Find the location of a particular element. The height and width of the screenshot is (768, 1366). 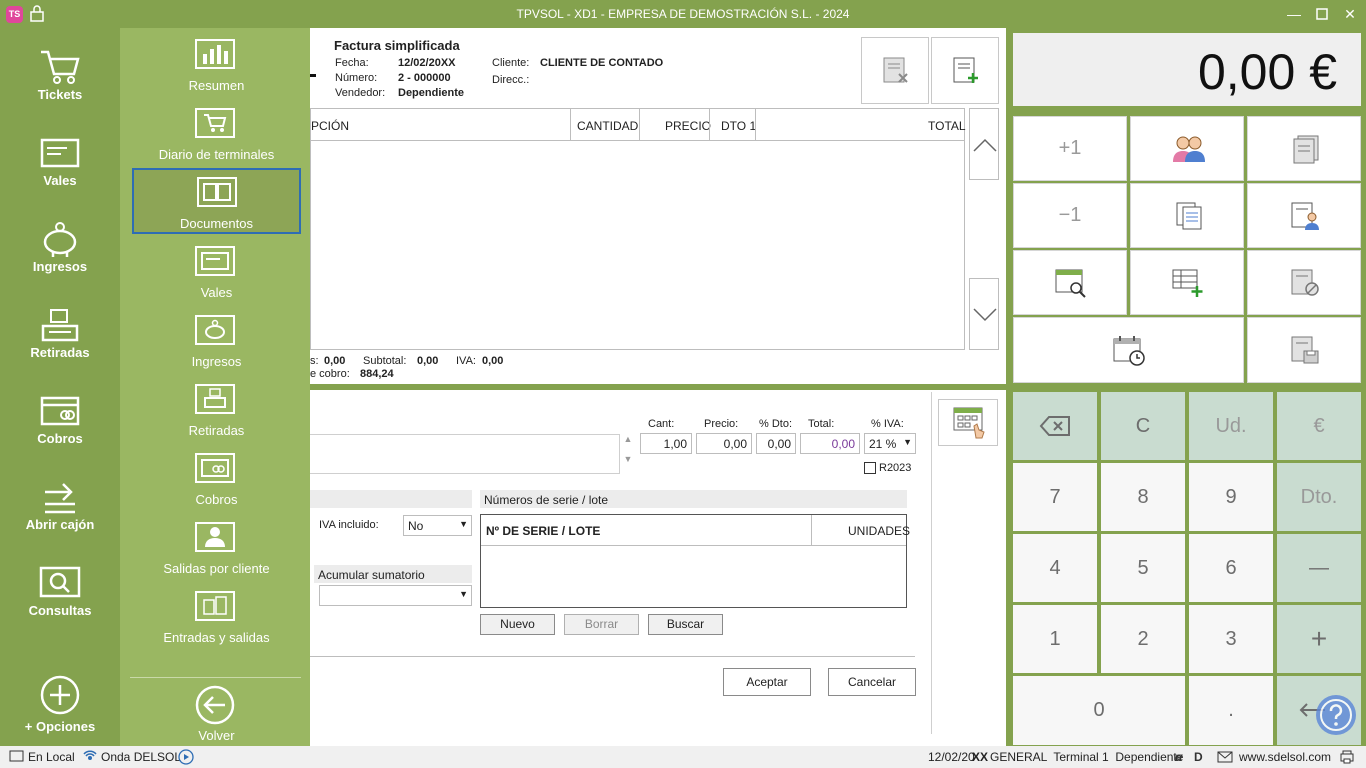

key-2: 2 is located at coordinates (1143, 639).